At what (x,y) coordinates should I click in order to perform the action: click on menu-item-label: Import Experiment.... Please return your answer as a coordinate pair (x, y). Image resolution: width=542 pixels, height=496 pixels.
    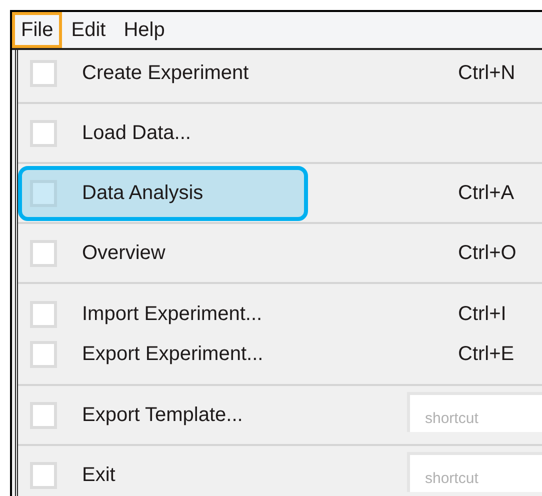
    Looking at the image, I should click on (172, 314).